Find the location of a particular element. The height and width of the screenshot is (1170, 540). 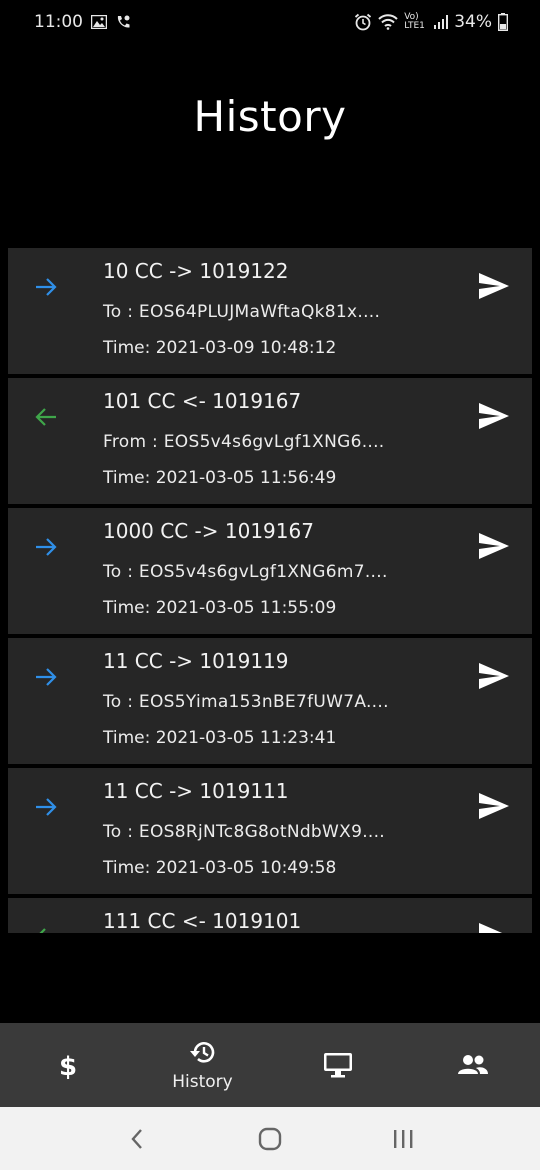

system-nav-bar is located at coordinates (270, 1138).